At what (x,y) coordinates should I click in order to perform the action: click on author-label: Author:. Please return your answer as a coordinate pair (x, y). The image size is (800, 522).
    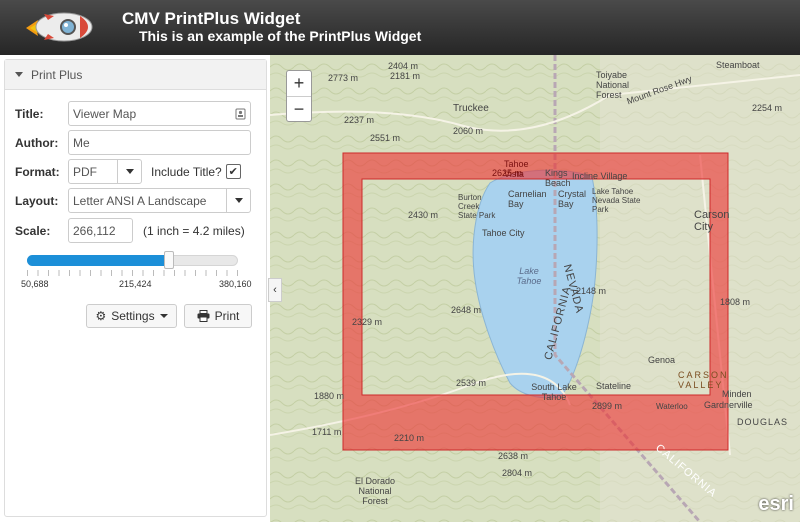
    Looking at the image, I should click on (37, 142).